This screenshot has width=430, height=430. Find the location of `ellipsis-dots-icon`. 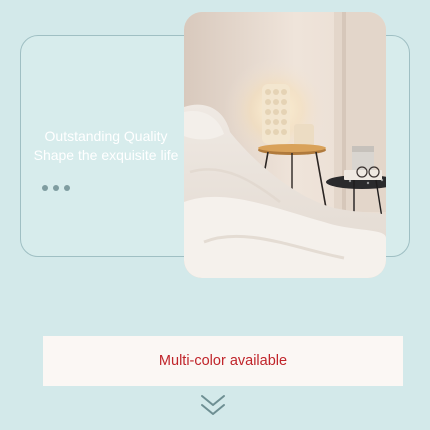

ellipsis-dots-icon is located at coordinates (56, 188).